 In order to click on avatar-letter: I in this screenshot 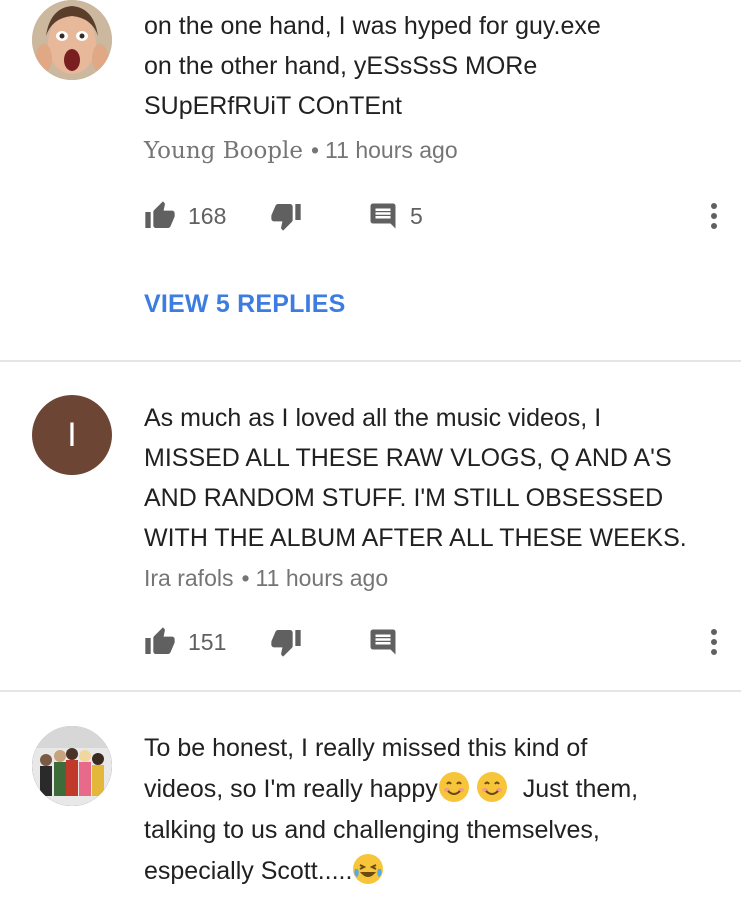, I will do `click(72, 434)`.